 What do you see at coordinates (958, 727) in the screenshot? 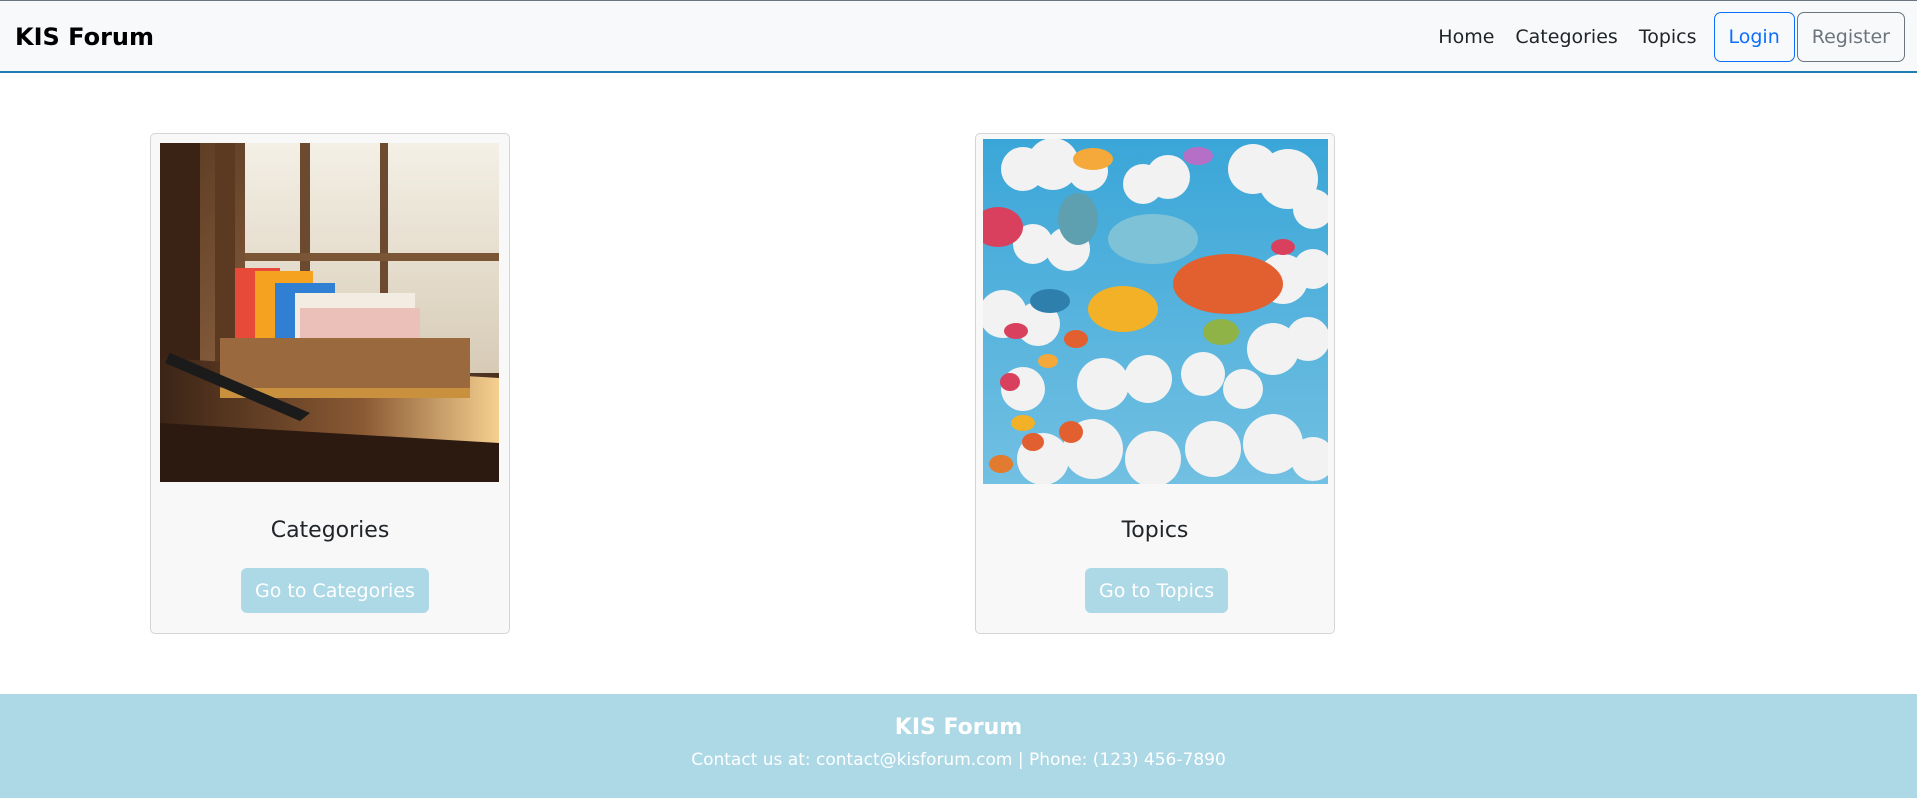
I see `footer-title: KIS Forum` at bounding box center [958, 727].